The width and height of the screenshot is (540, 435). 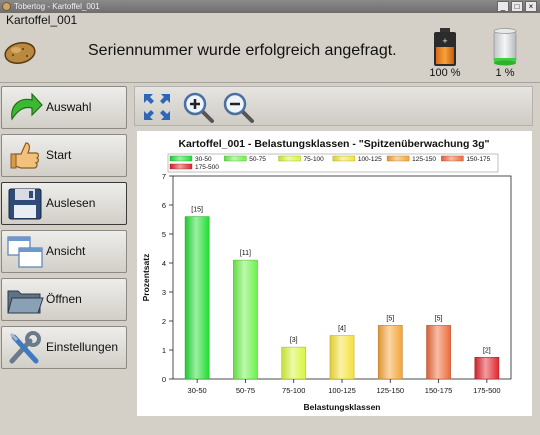 I want to click on legend-label: 125-150, so click(x=424, y=159).